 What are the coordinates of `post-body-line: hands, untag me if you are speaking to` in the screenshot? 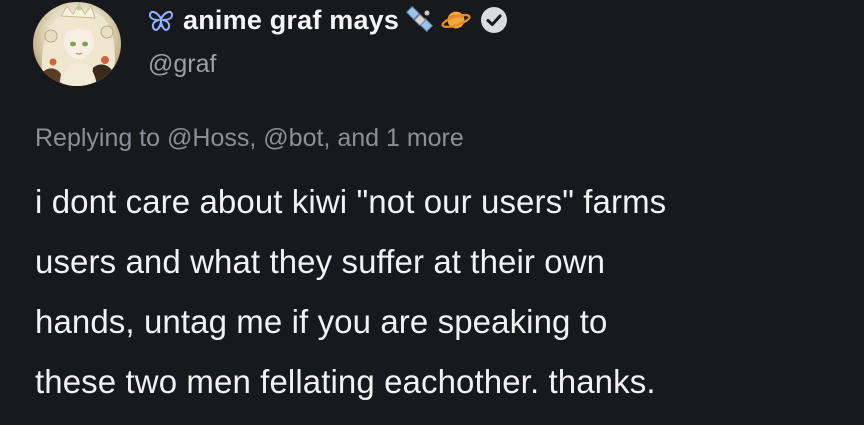 It's located at (321, 321).